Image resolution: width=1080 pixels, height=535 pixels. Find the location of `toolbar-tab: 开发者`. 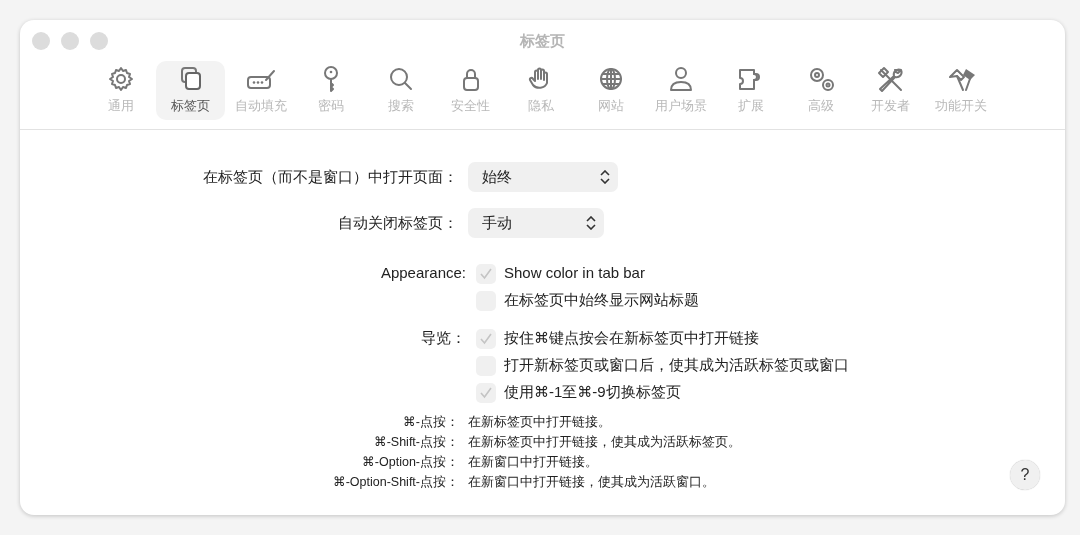

toolbar-tab: 开发者 is located at coordinates (890, 90).